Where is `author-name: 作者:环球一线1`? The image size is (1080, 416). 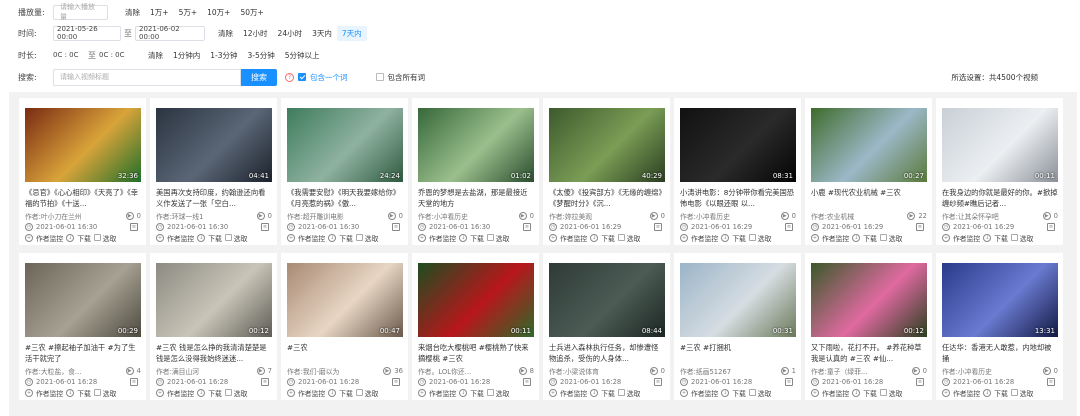 author-name: 作者:环球一线1 is located at coordinates (206, 216).